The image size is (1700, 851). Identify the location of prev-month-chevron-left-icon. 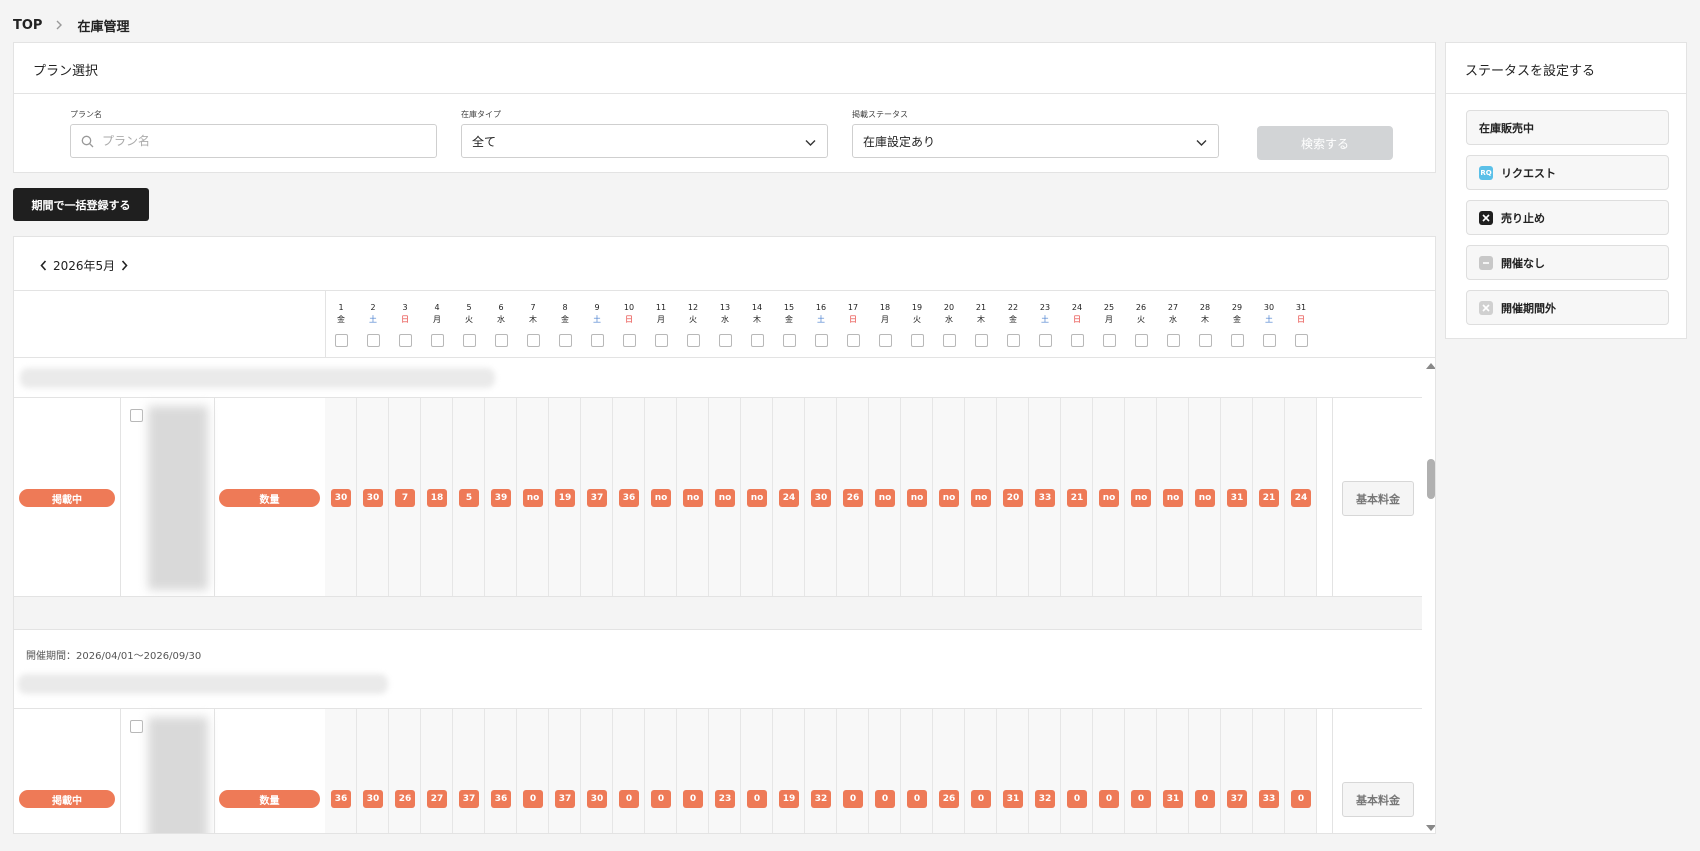
(43, 265).